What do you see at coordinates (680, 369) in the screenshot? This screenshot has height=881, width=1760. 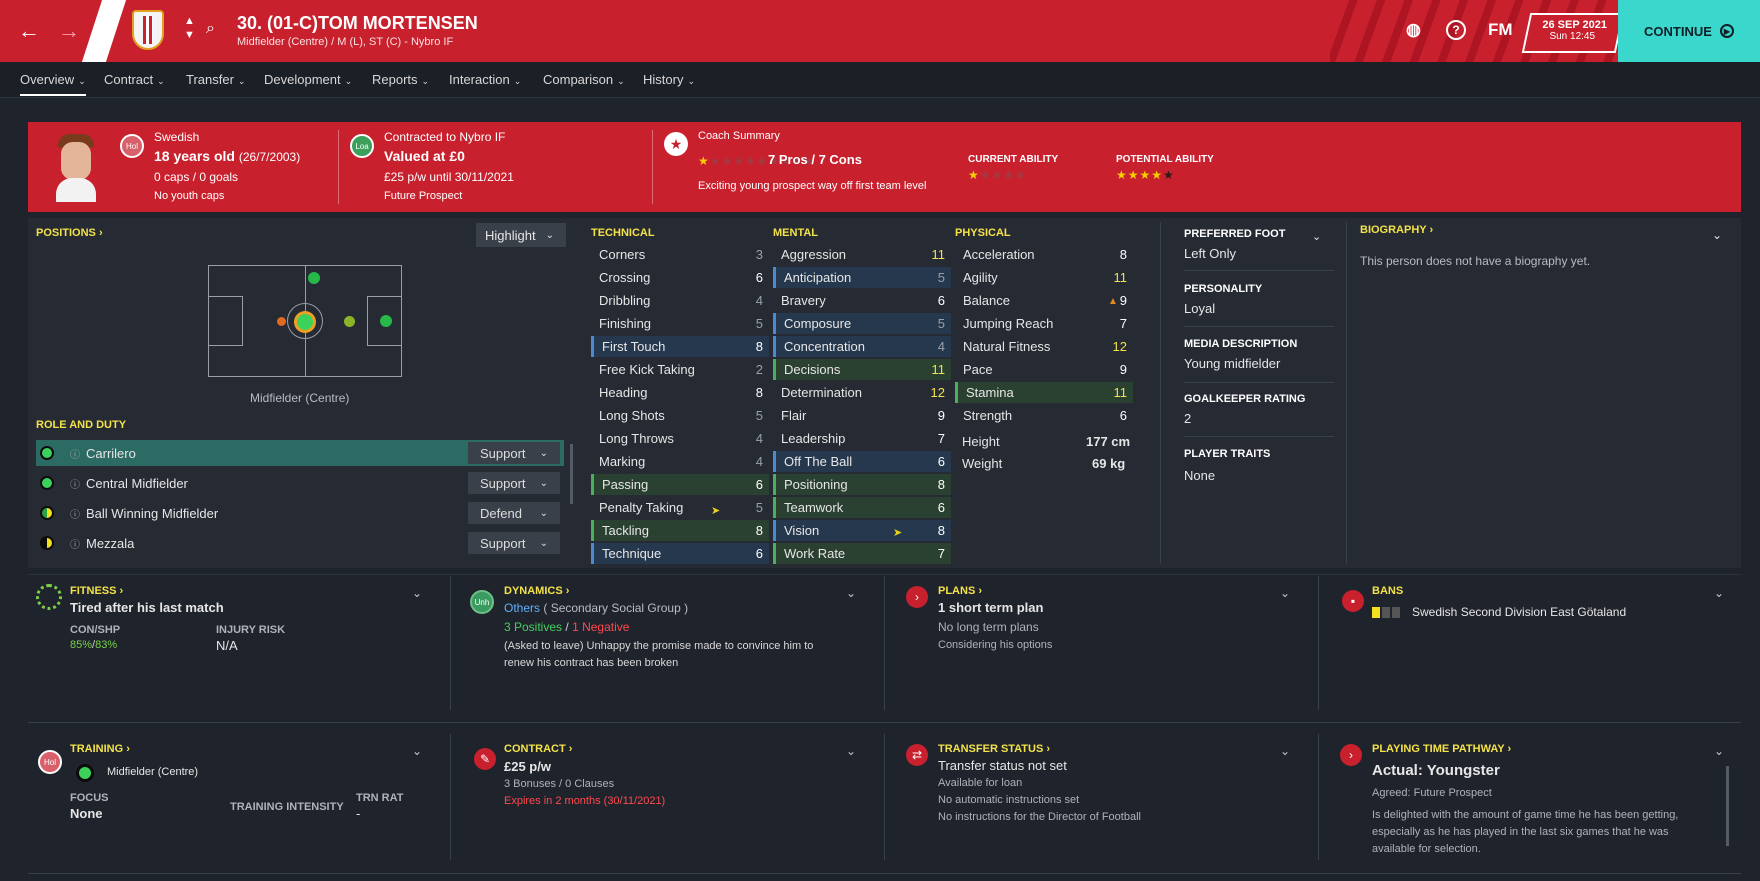 I see `attribute-row: Free Kick Taking 2` at bounding box center [680, 369].